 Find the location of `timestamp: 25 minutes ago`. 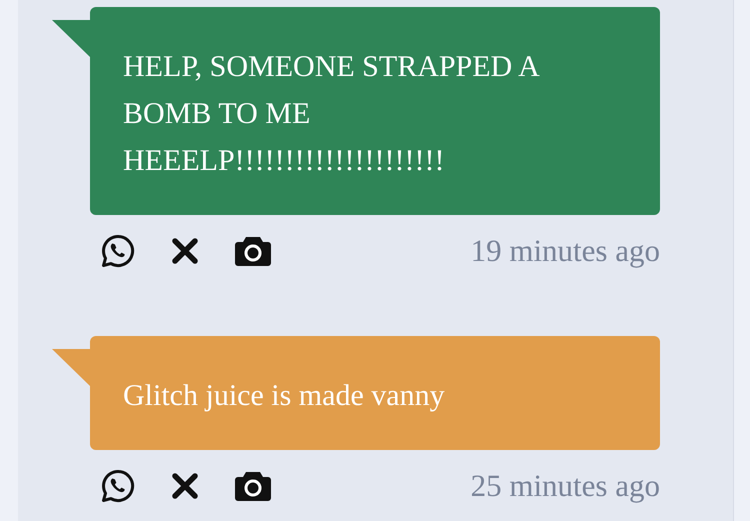

timestamp: 25 minutes ago is located at coordinates (565, 486).